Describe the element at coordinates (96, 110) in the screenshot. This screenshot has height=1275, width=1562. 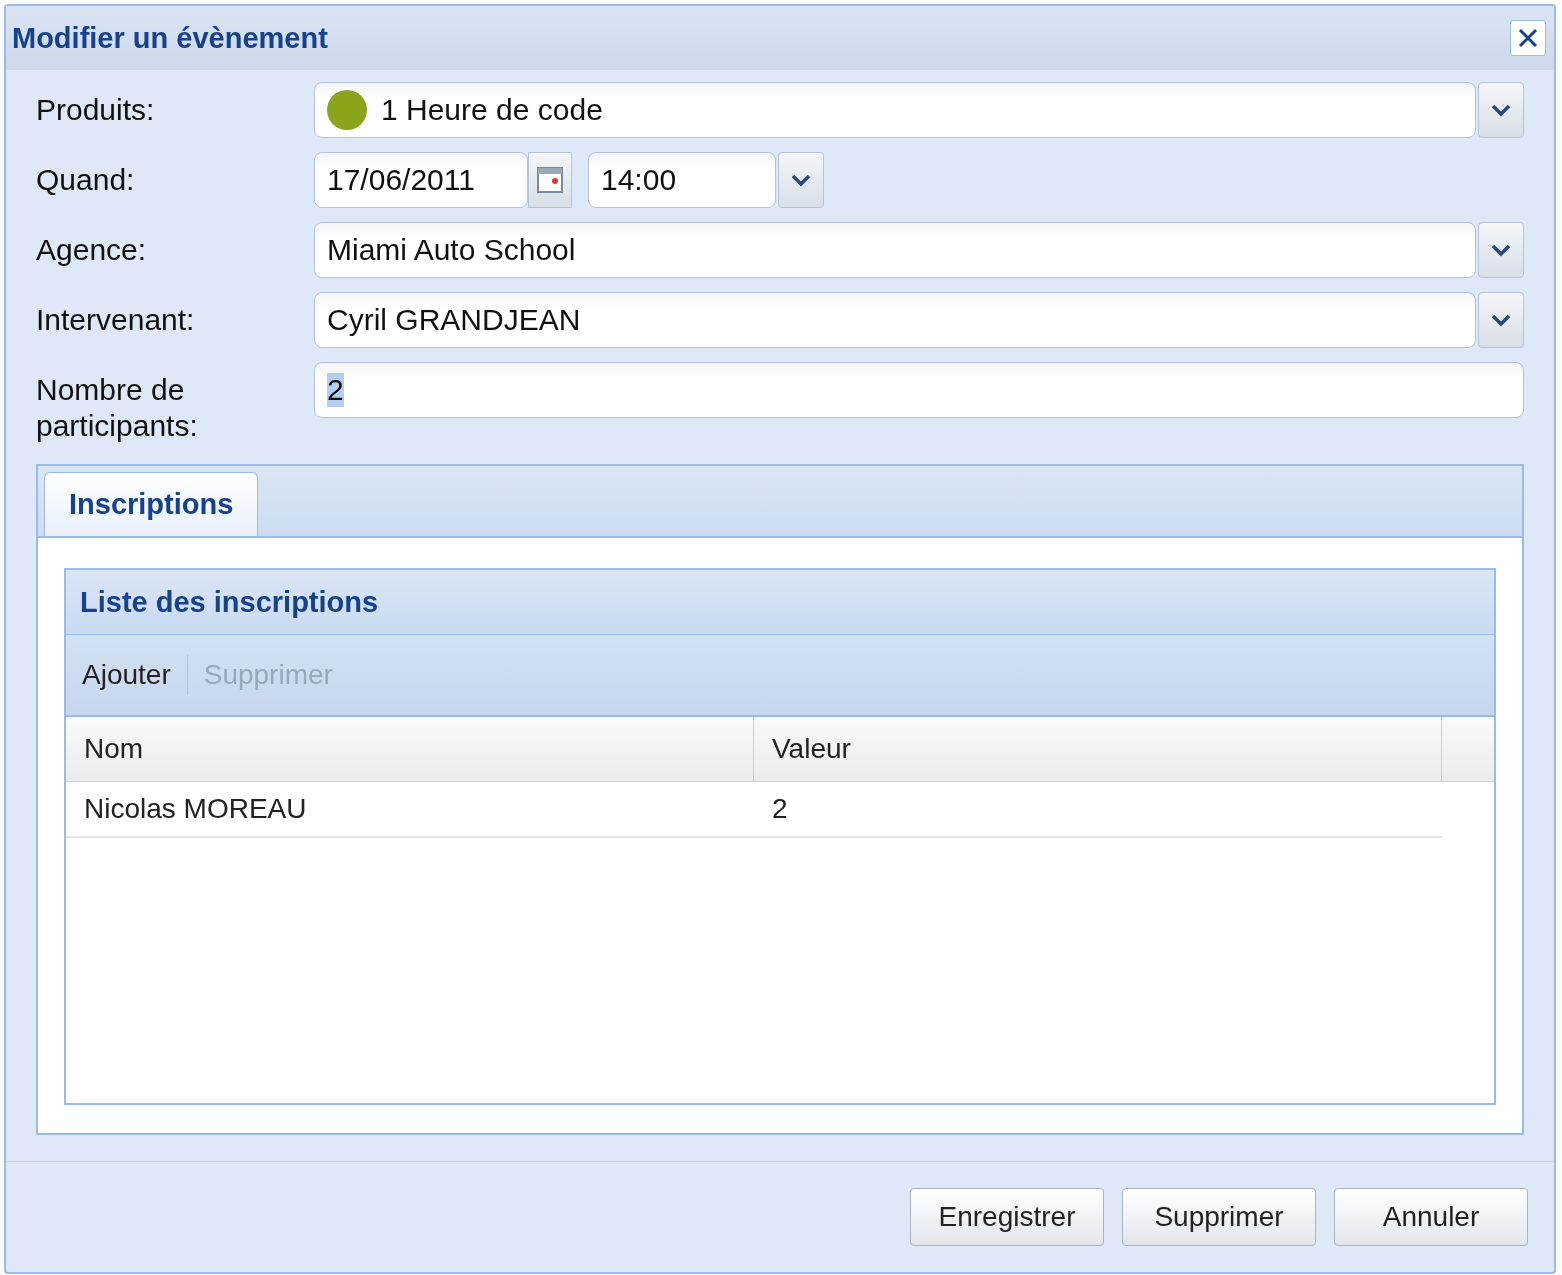
I see `field-label: Produits:` at that location.